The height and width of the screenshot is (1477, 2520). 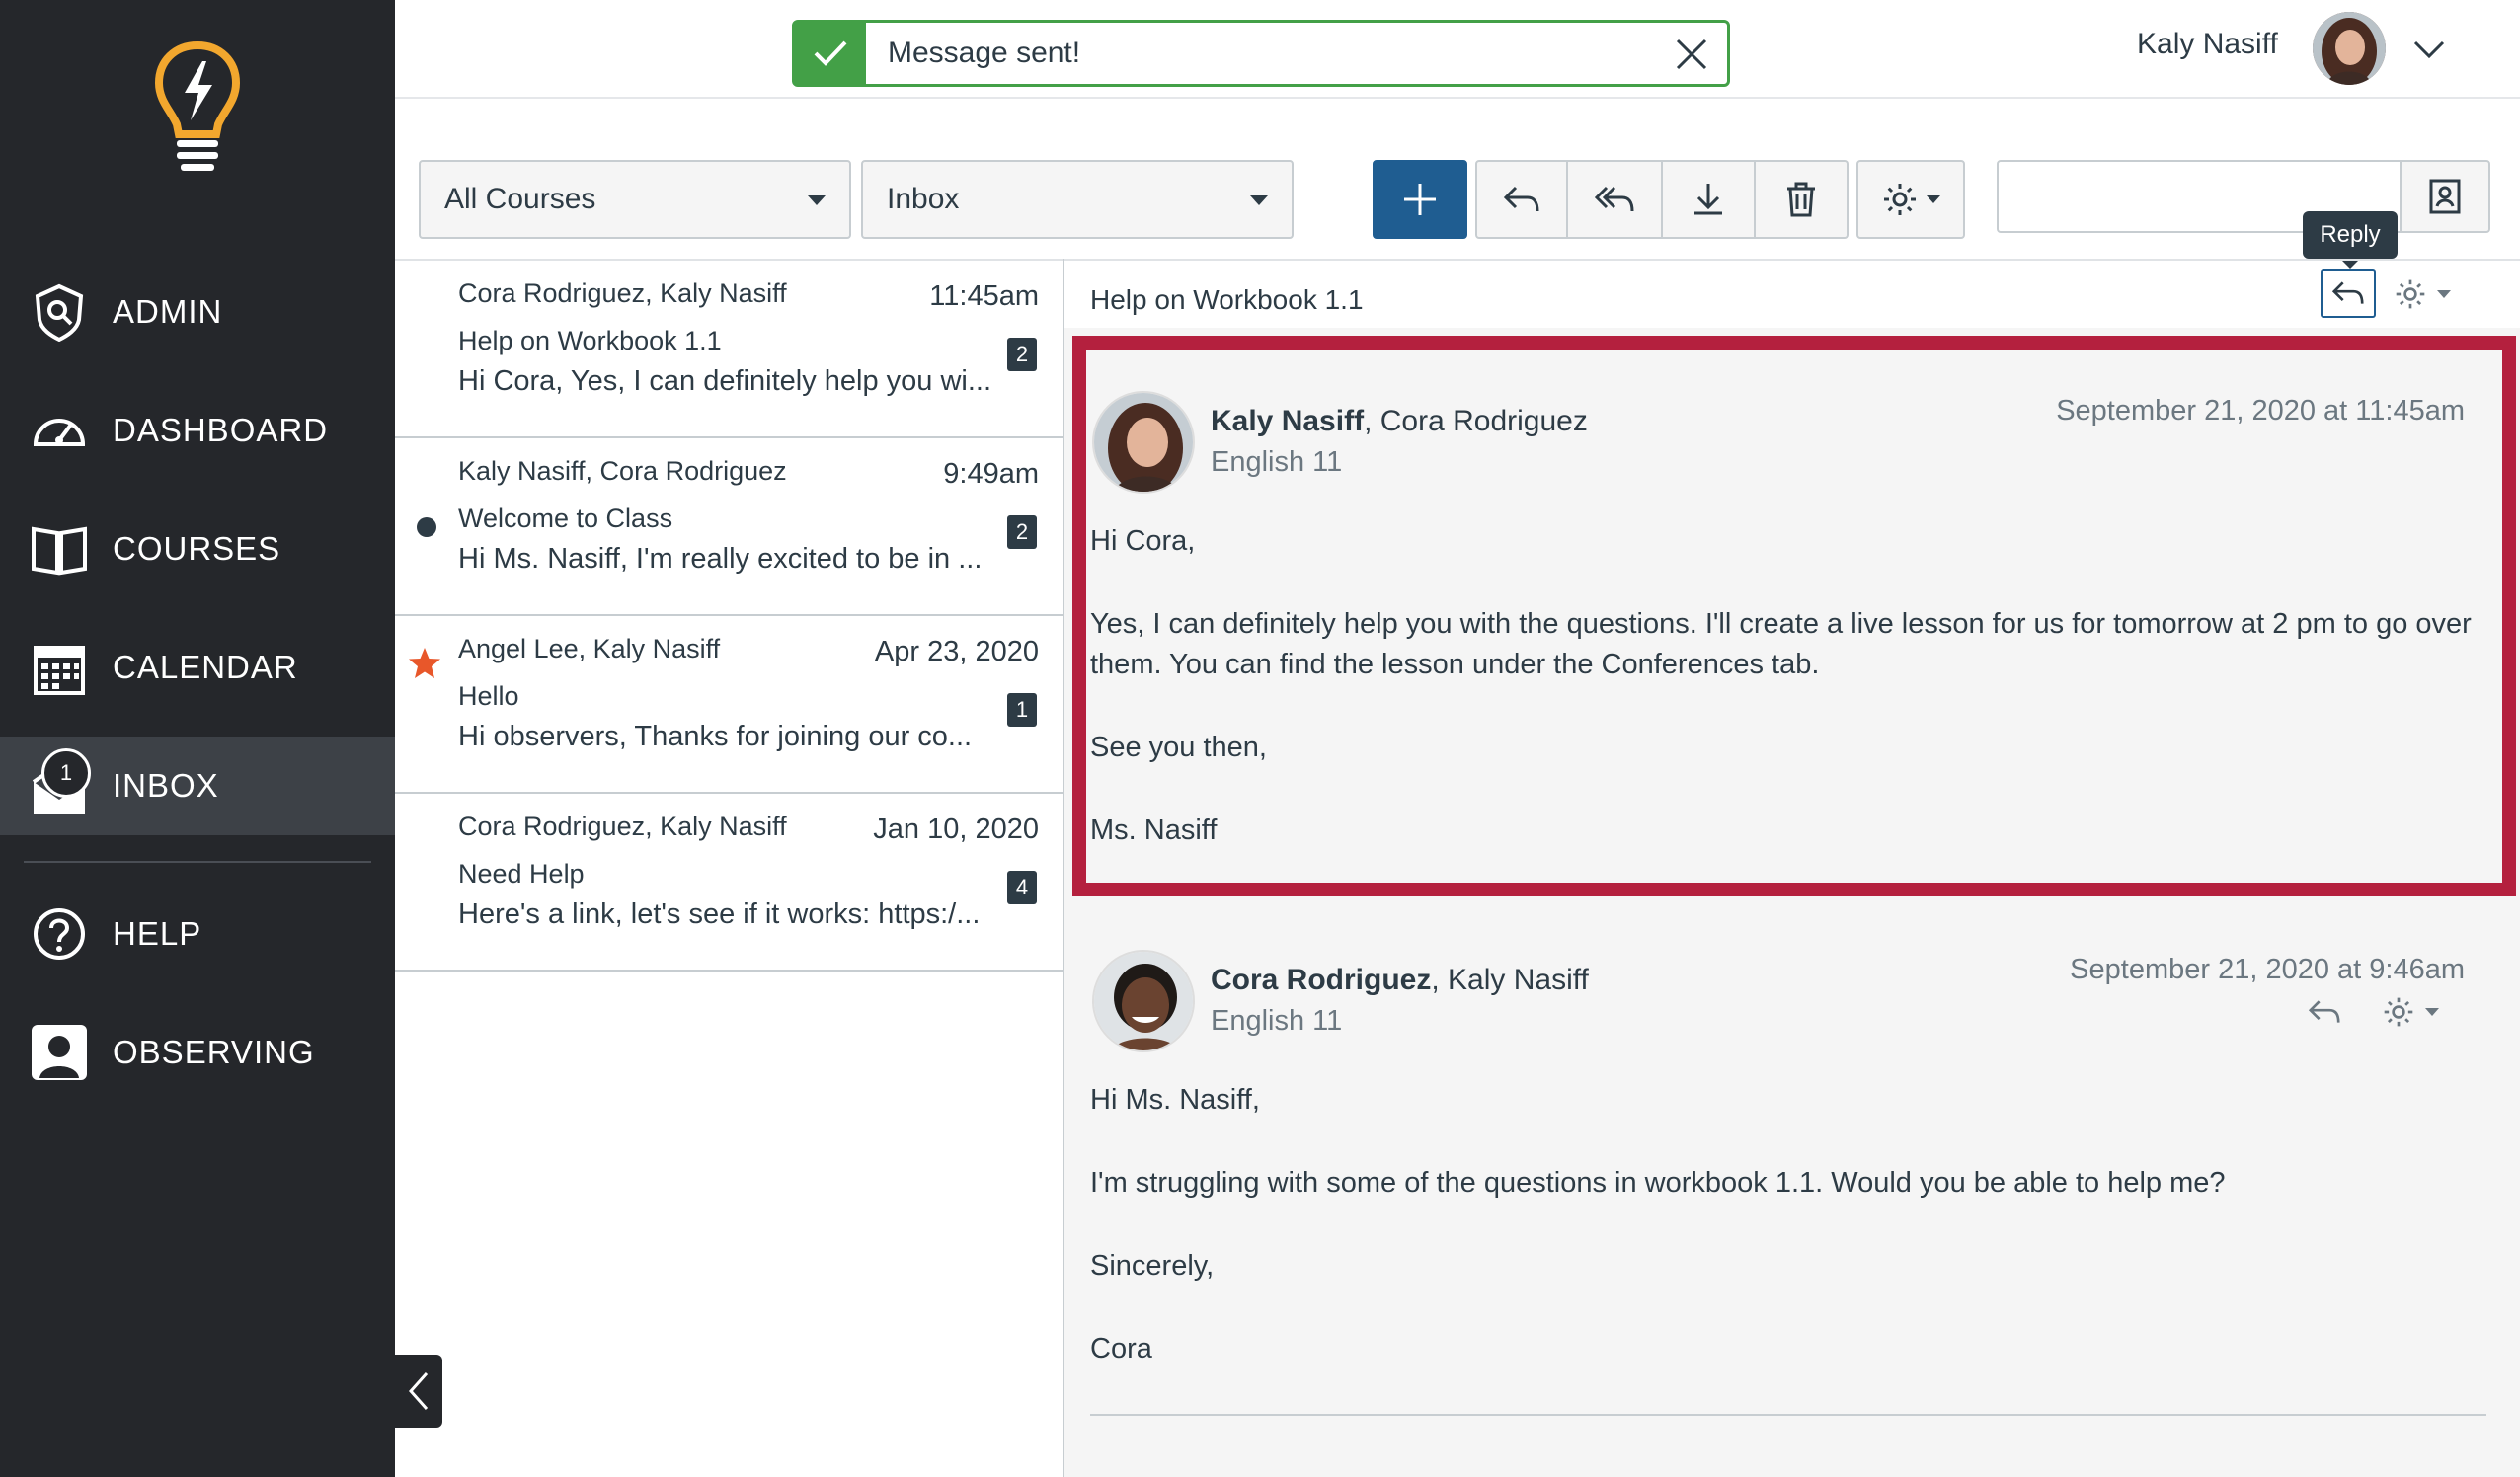 What do you see at coordinates (205, 667) in the screenshot?
I see `nav-label-calendar: CALENDAR` at bounding box center [205, 667].